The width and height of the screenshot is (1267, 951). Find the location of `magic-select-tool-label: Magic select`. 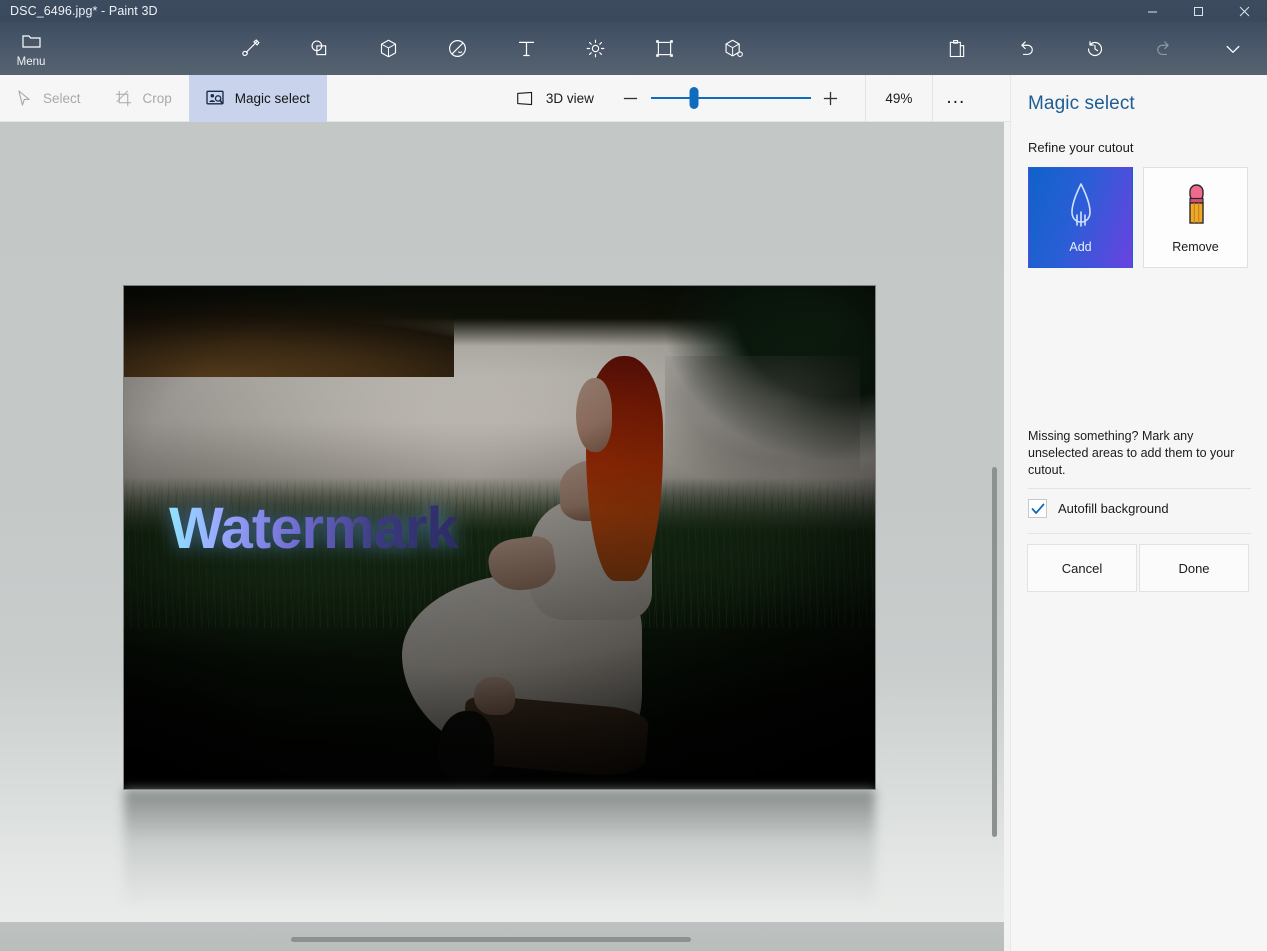

magic-select-tool-label: Magic select is located at coordinates (272, 98).